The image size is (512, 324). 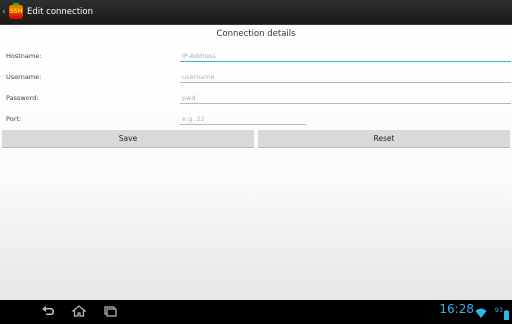 What do you see at coordinates (345, 77) in the screenshot?
I see `username-input` at bounding box center [345, 77].